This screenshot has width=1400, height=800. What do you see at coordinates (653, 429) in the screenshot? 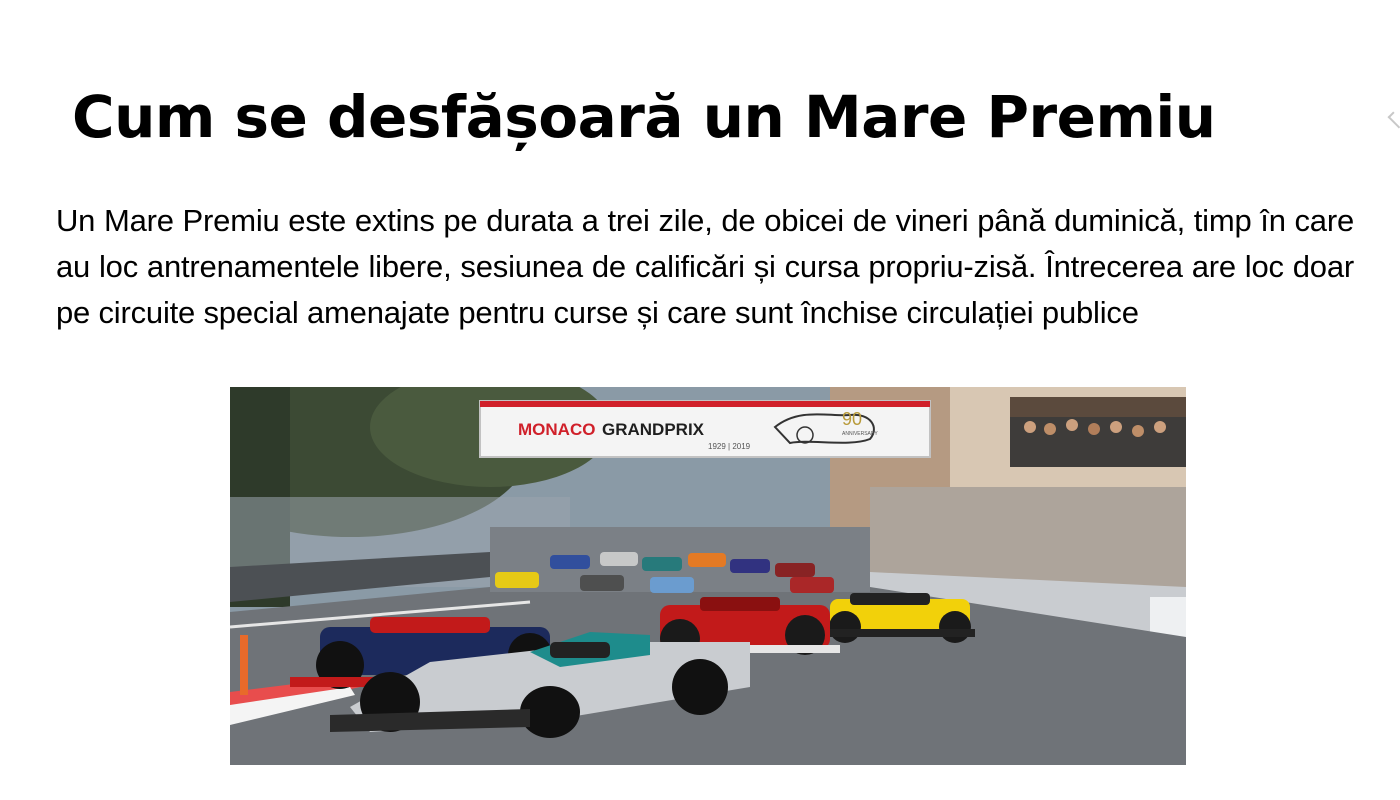
I see `banner-grandprix-text: GRANDPRIX` at bounding box center [653, 429].